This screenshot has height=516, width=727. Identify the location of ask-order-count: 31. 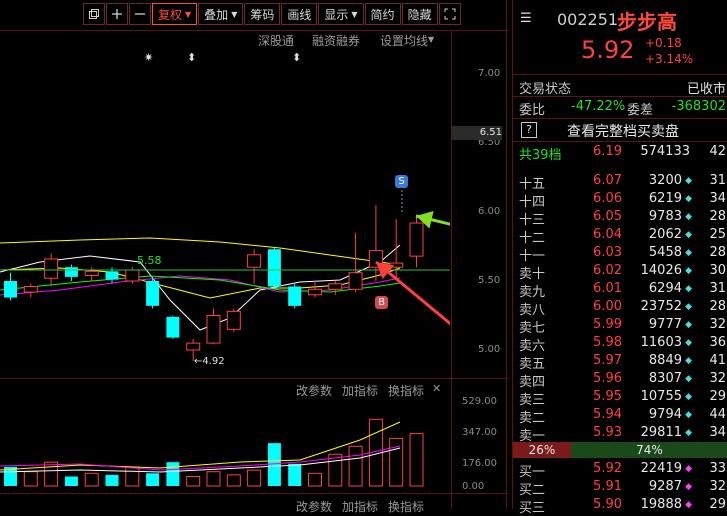
(717, 180).